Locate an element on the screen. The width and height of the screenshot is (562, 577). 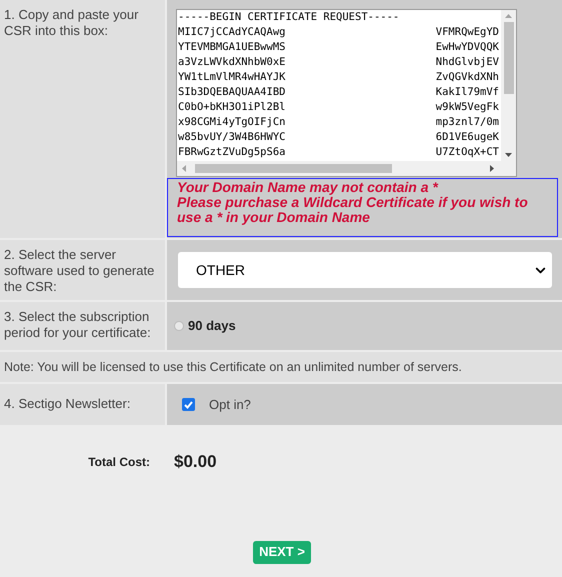
option-label: 90 days is located at coordinates (212, 326).